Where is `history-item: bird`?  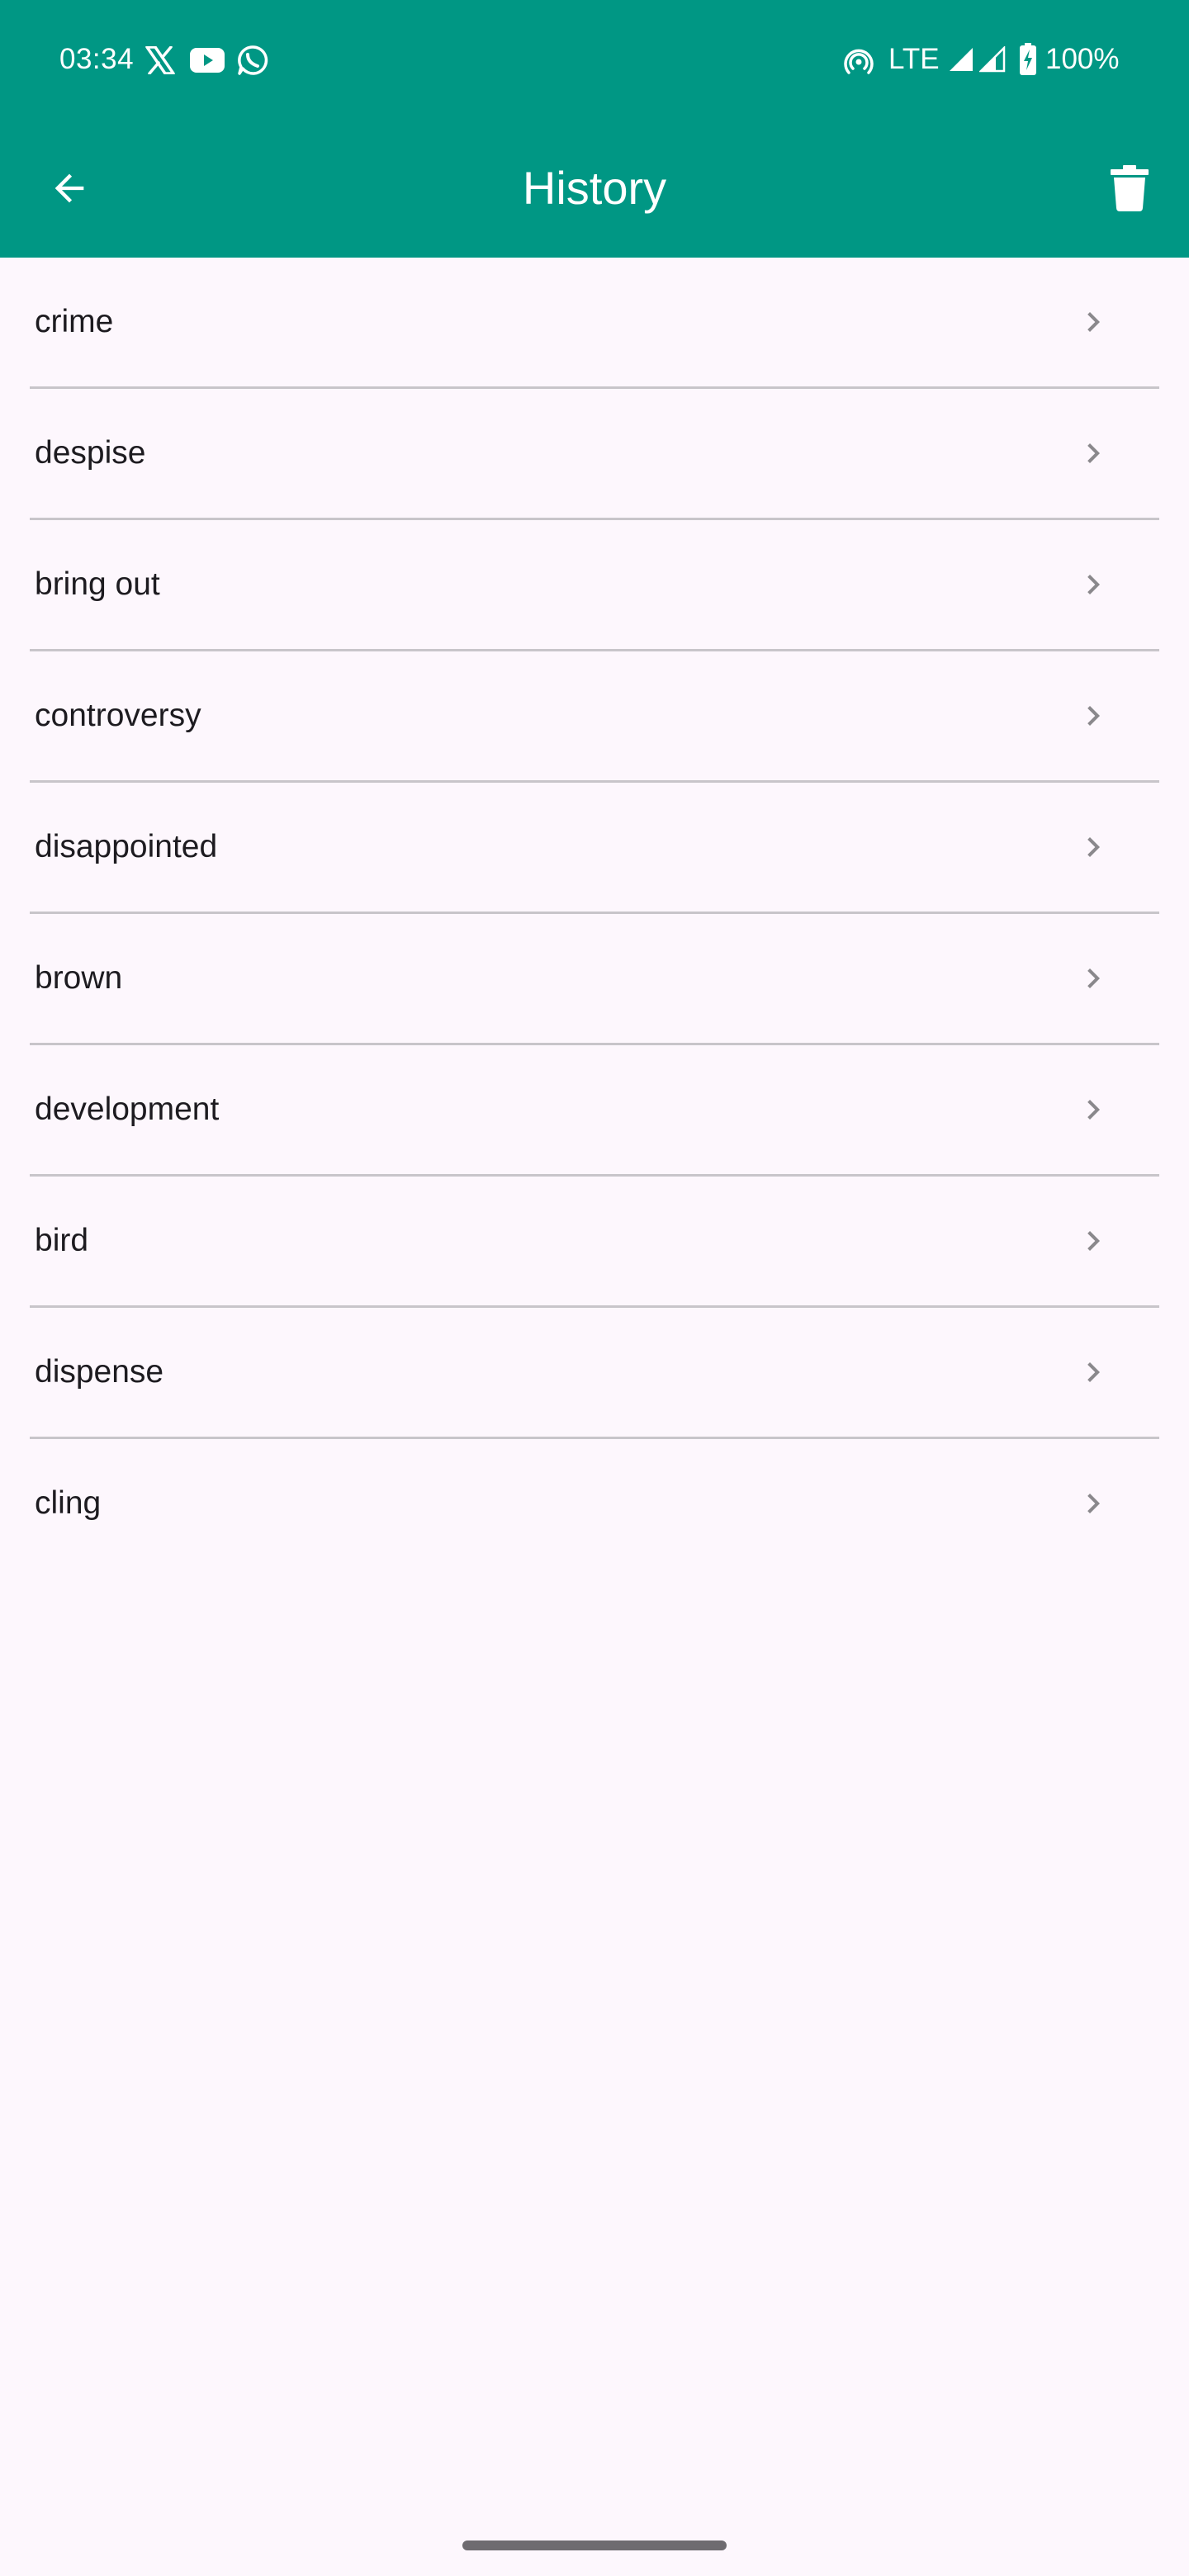
history-item: bird is located at coordinates (594, 1242).